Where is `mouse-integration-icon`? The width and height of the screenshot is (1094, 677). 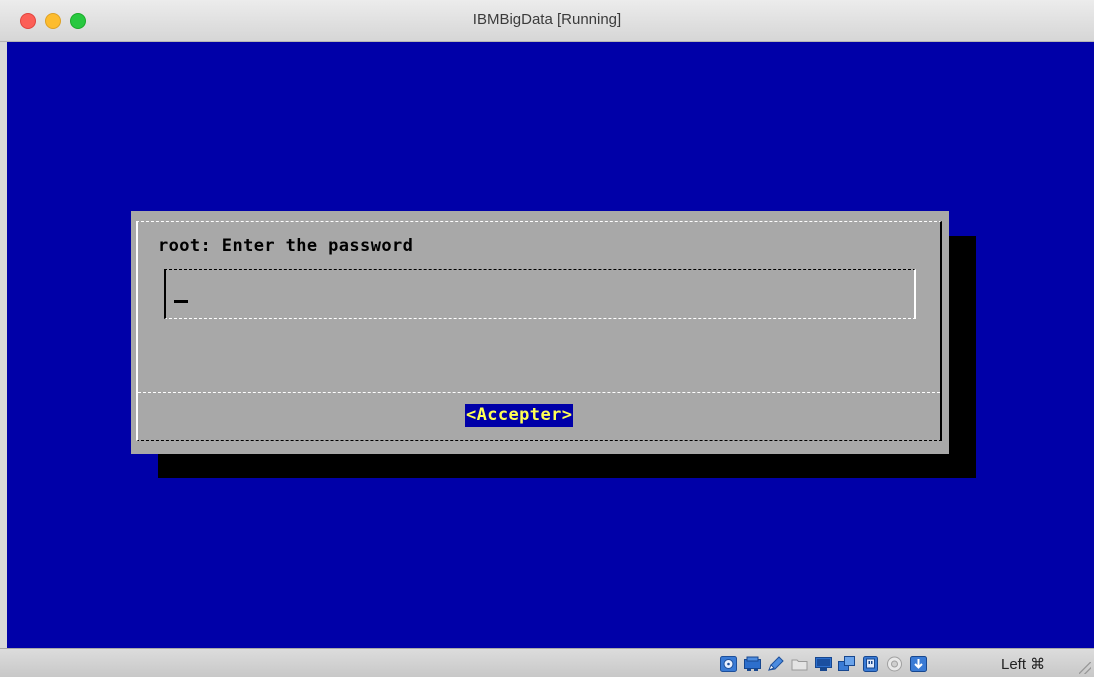 mouse-integration-icon is located at coordinates (918, 664).